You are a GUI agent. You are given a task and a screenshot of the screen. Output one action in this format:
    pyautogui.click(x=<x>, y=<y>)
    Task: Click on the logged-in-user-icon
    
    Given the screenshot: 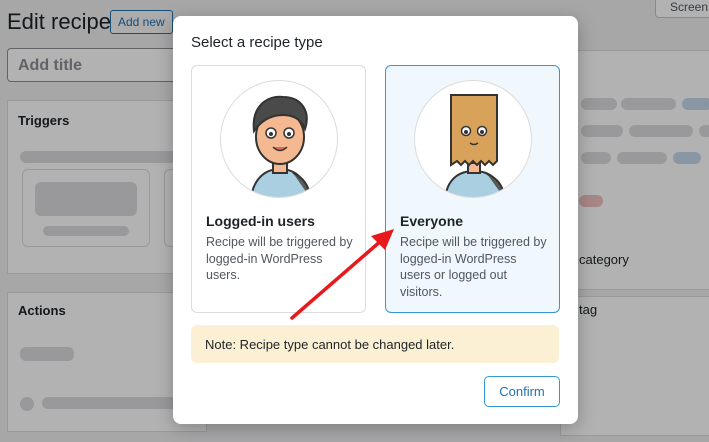 What is the action you would take?
    pyautogui.click(x=281, y=146)
    